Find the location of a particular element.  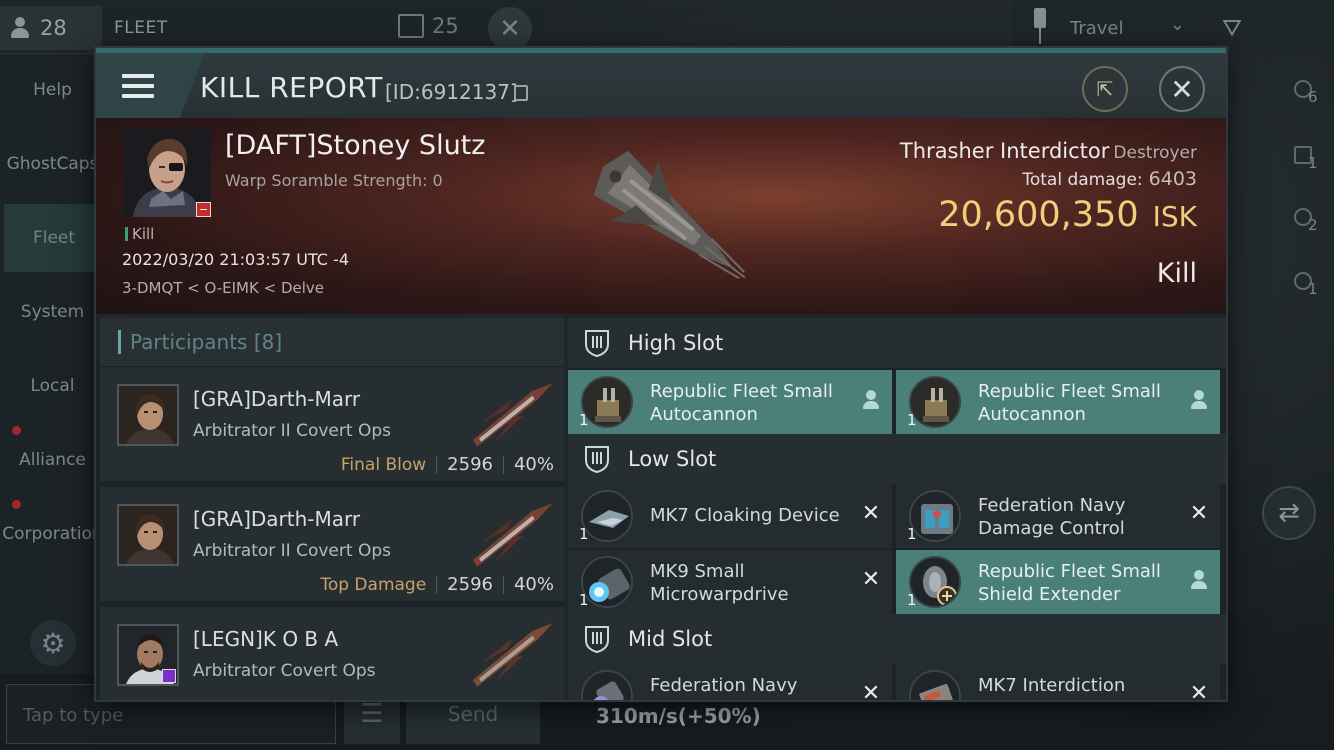

total-damage-value: 6403 is located at coordinates (1172, 179).